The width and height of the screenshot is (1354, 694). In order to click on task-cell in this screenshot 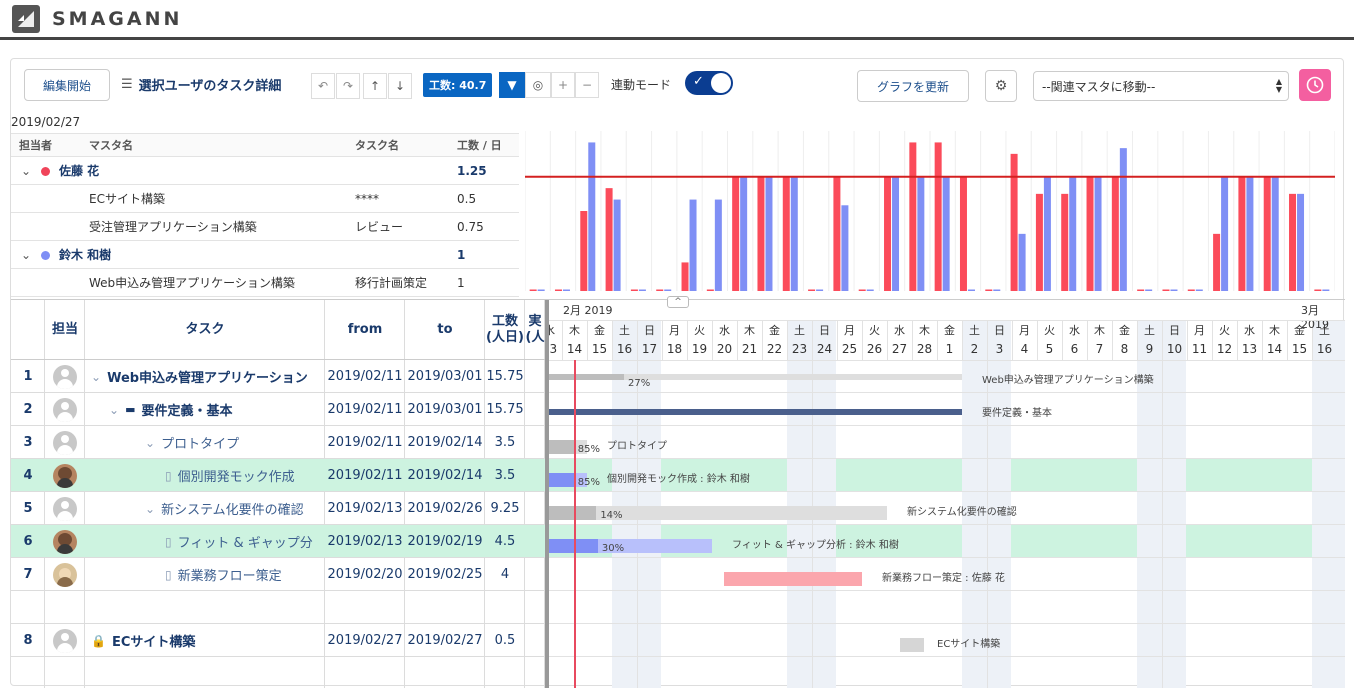, I will do `click(205, 607)`.